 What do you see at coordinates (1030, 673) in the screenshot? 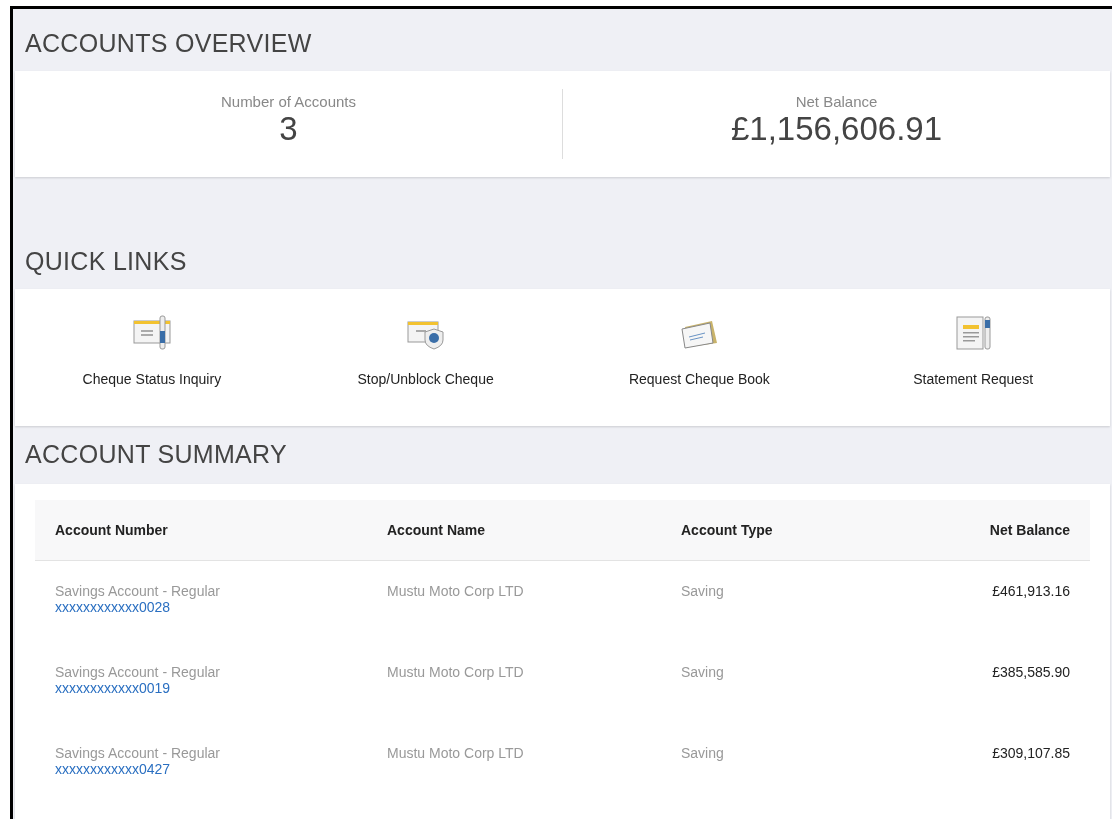
I see `table-cell-text: £385,585.90` at bounding box center [1030, 673].